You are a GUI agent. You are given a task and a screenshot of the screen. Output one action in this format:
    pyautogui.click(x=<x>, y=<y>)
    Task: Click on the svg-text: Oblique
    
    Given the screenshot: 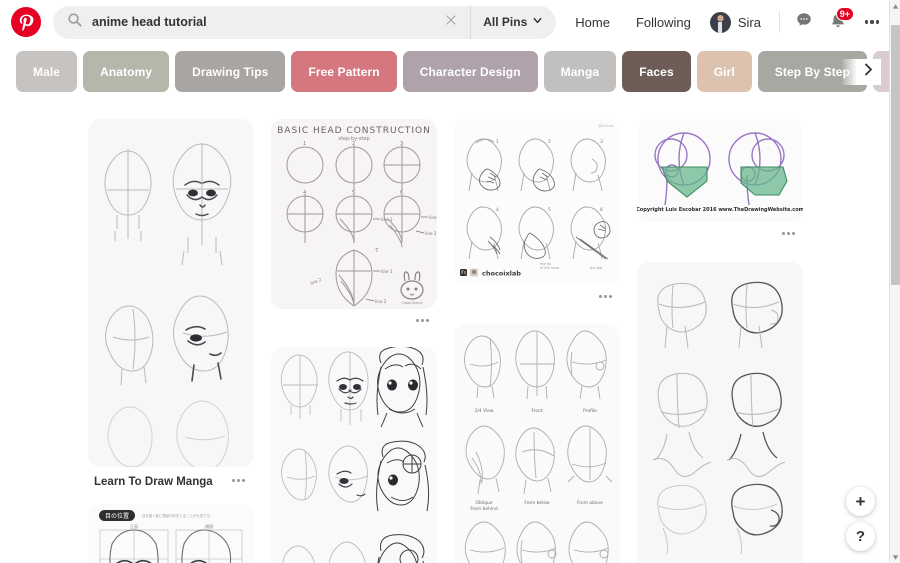 What is the action you would take?
    pyautogui.click(x=484, y=503)
    